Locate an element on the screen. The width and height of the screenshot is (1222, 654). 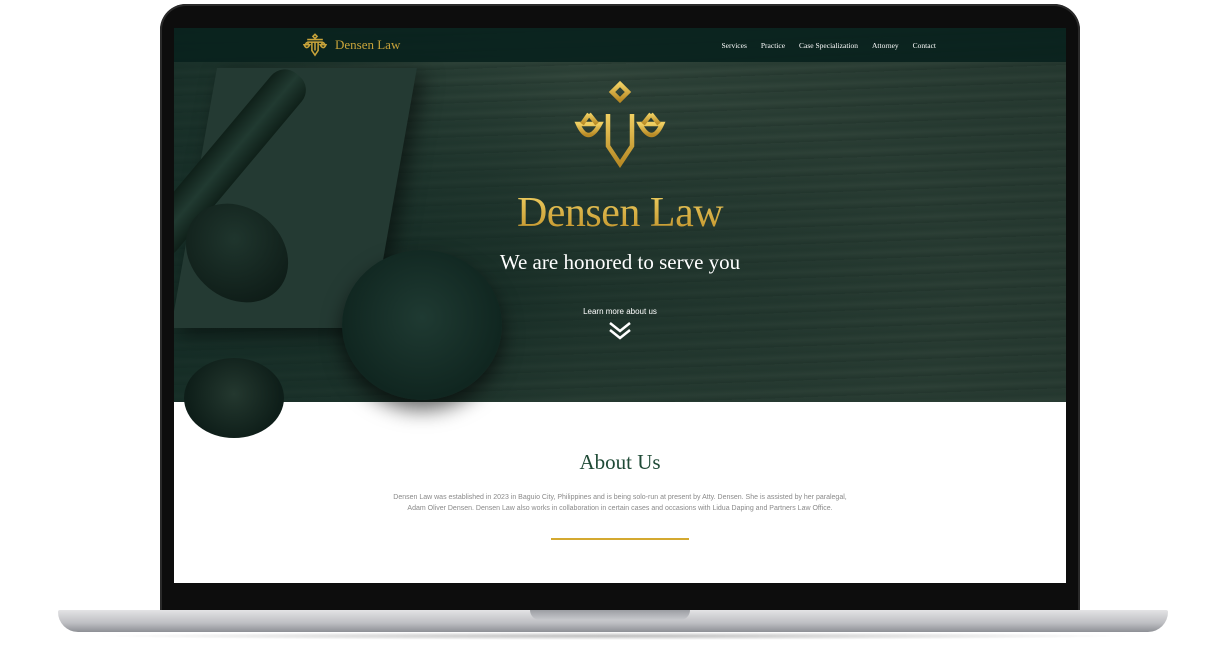
nav-link-services: Services is located at coordinates (733, 45).